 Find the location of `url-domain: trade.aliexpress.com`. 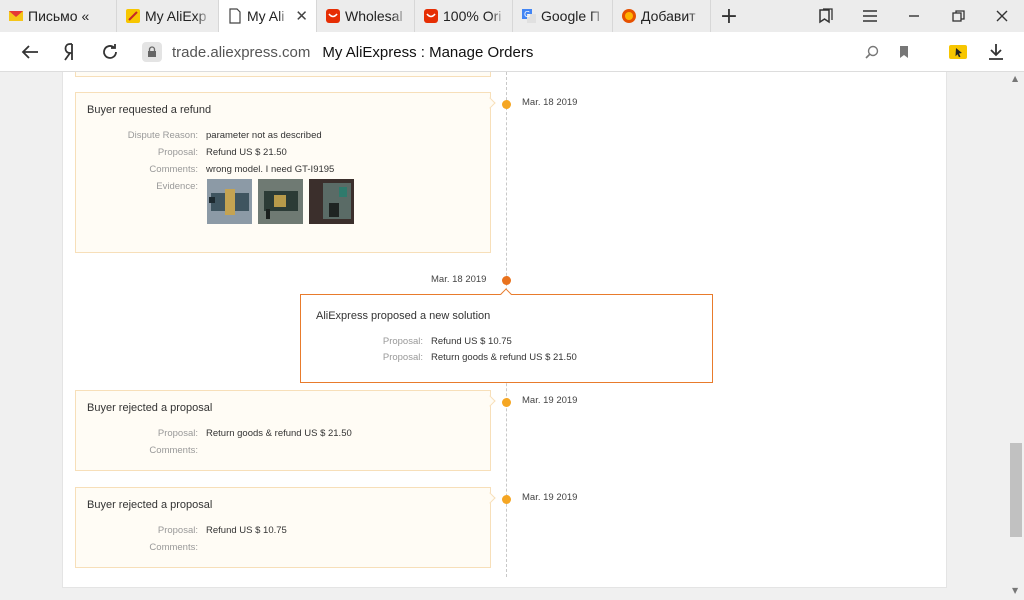

url-domain: trade.aliexpress.com is located at coordinates (241, 52).